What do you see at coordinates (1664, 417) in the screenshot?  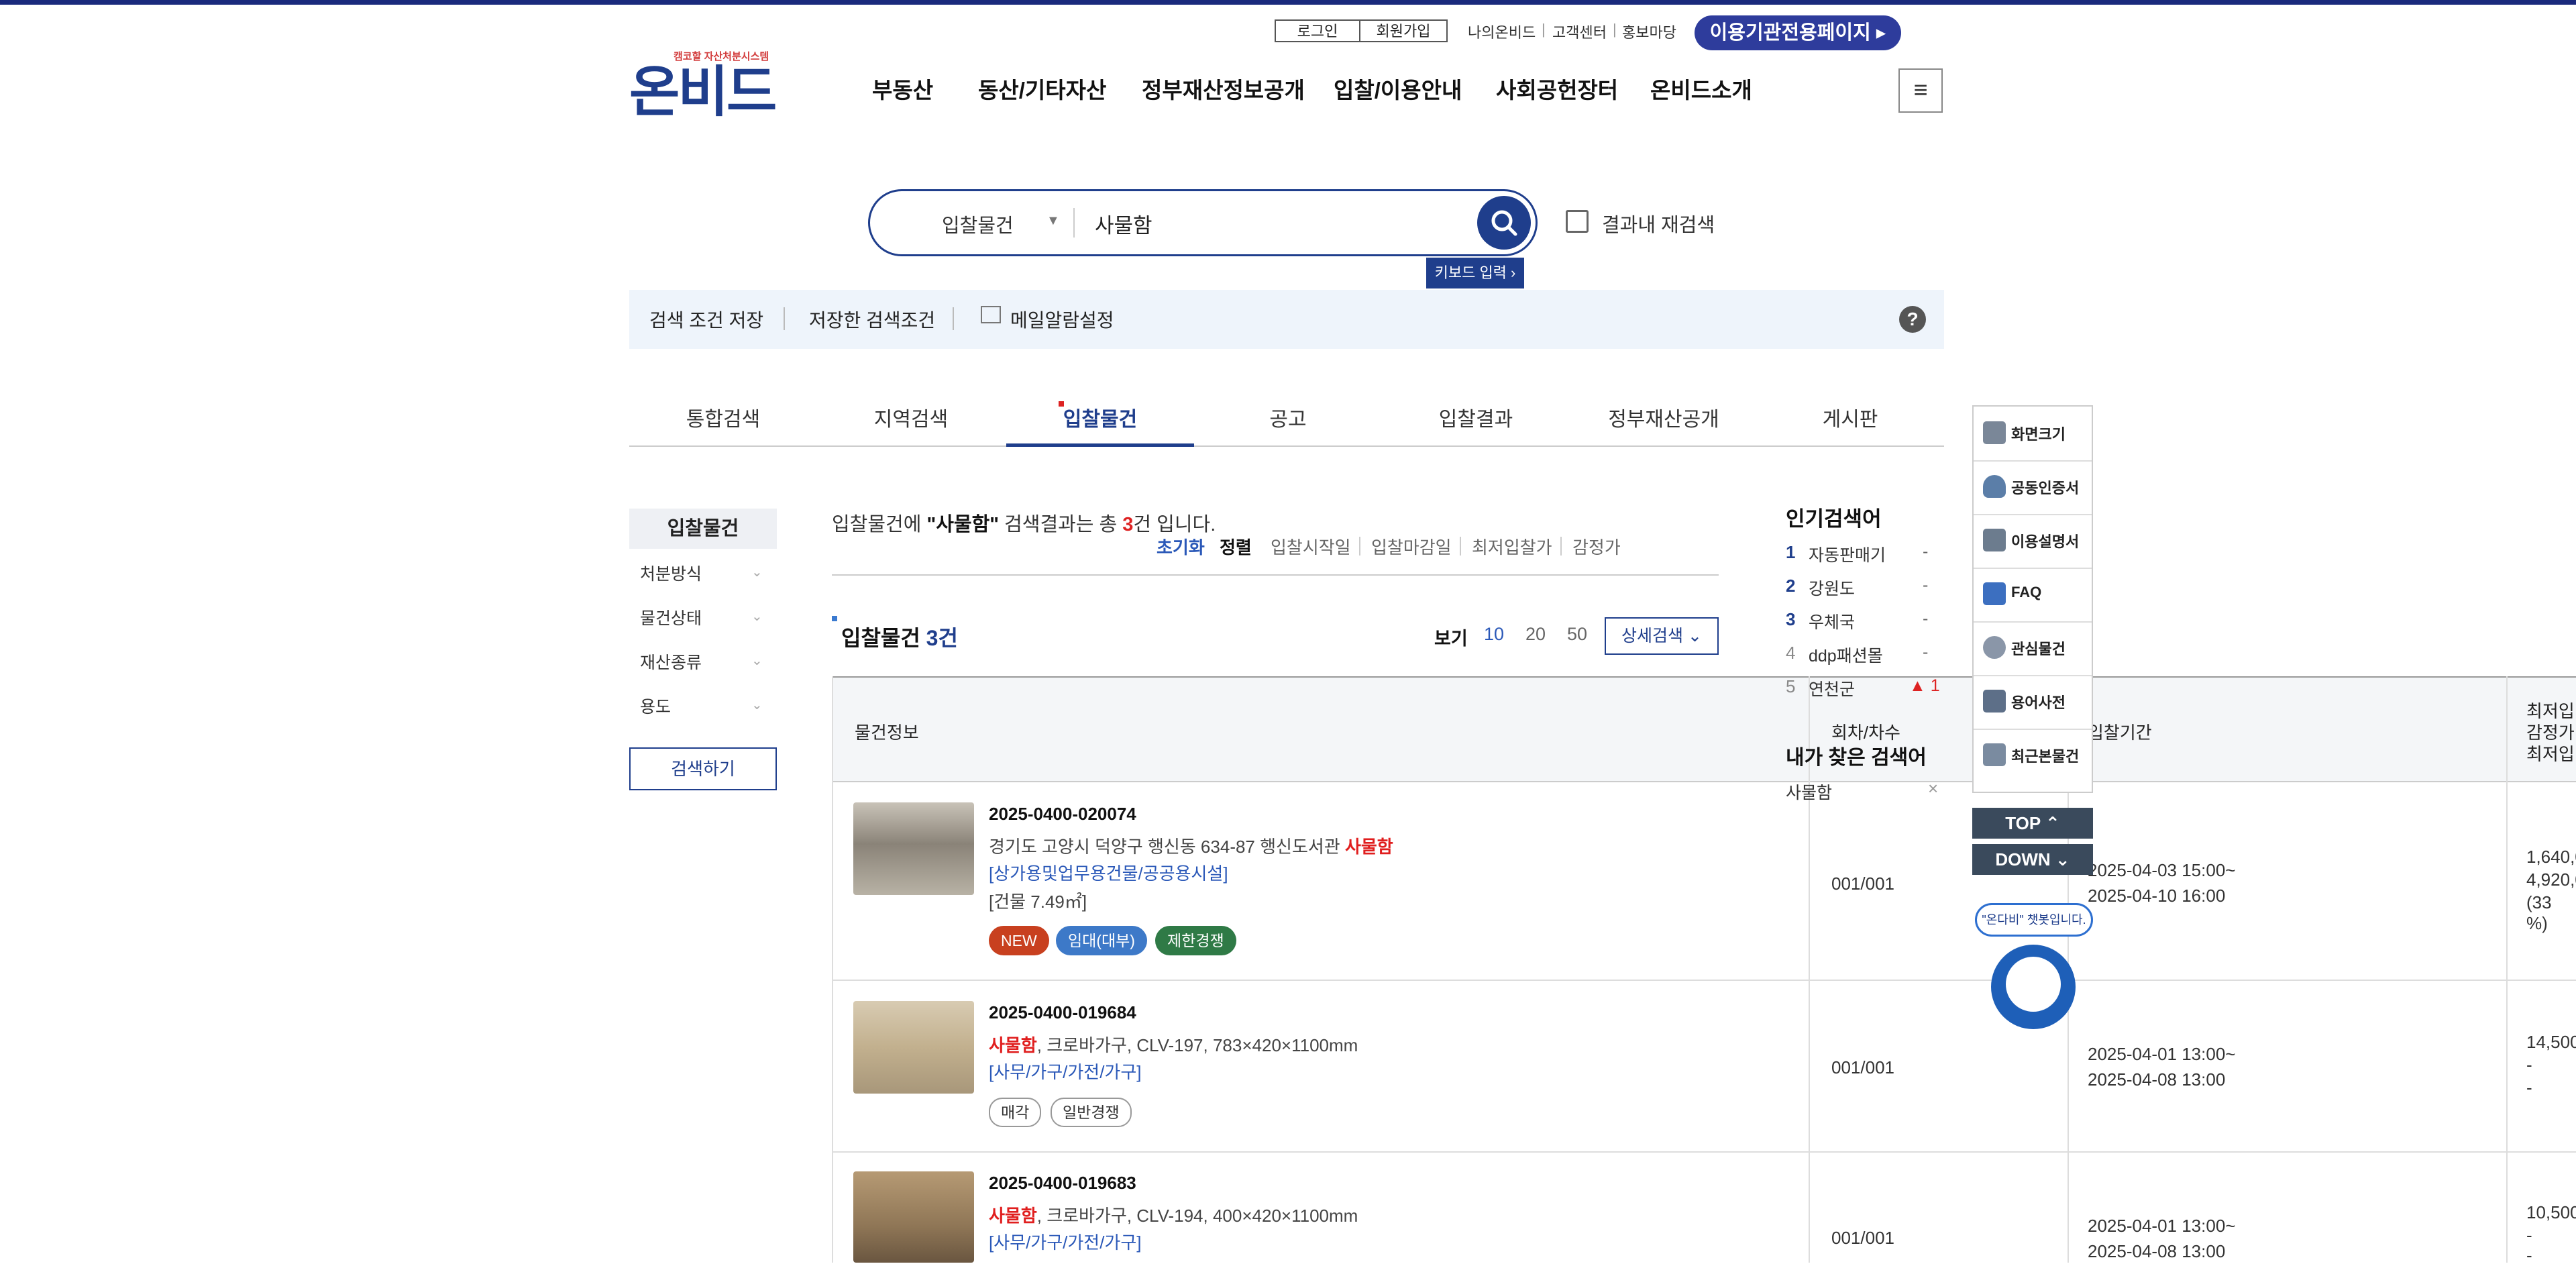 I see `tab-gov-property: 정부재산공개` at bounding box center [1664, 417].